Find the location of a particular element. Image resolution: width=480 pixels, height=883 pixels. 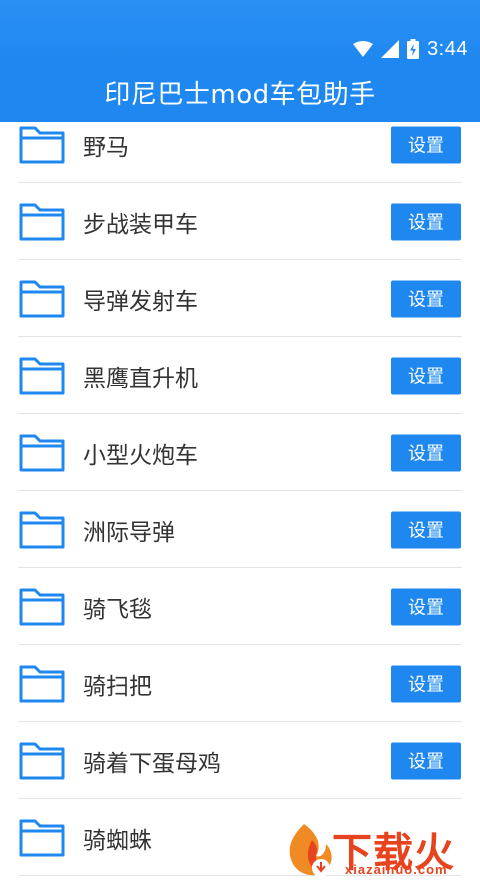

watermark-url: xiazaihuo.com is located at coordinates (396, 869).